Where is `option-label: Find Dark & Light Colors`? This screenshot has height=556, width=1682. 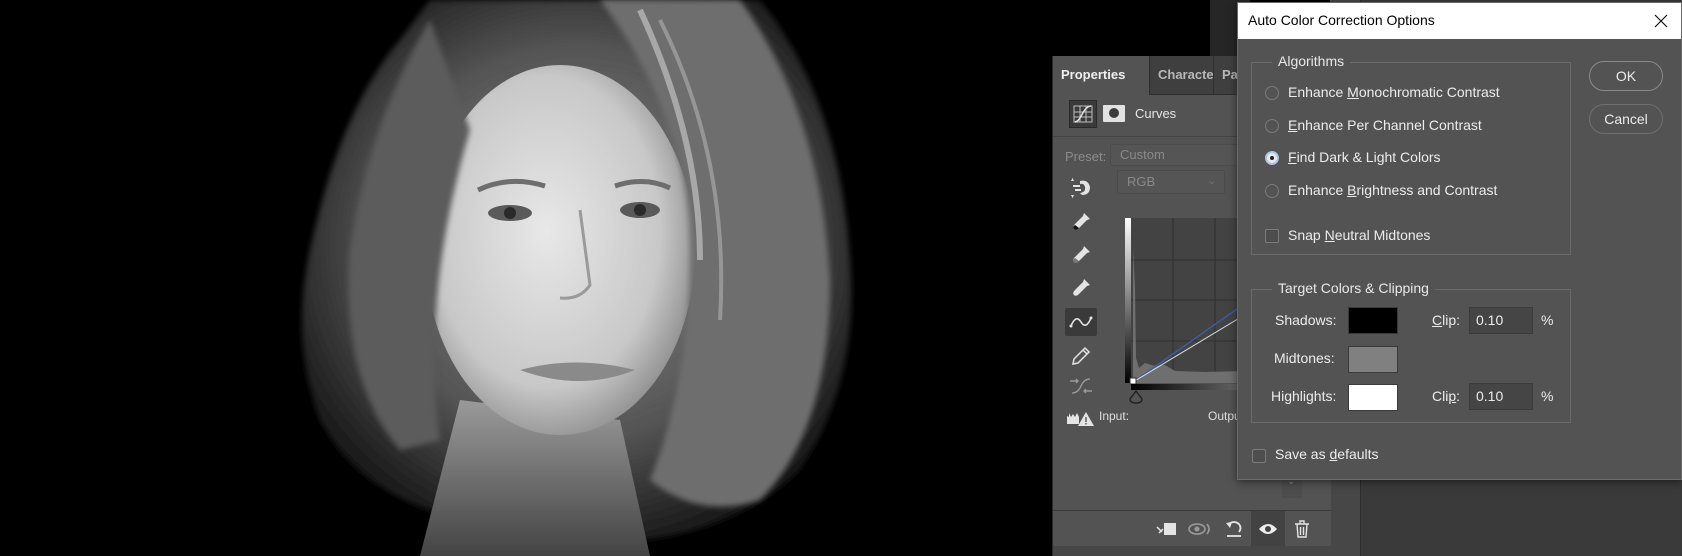 option-label: Find Dark & Light Colors is located at coordinates (1364, 157).